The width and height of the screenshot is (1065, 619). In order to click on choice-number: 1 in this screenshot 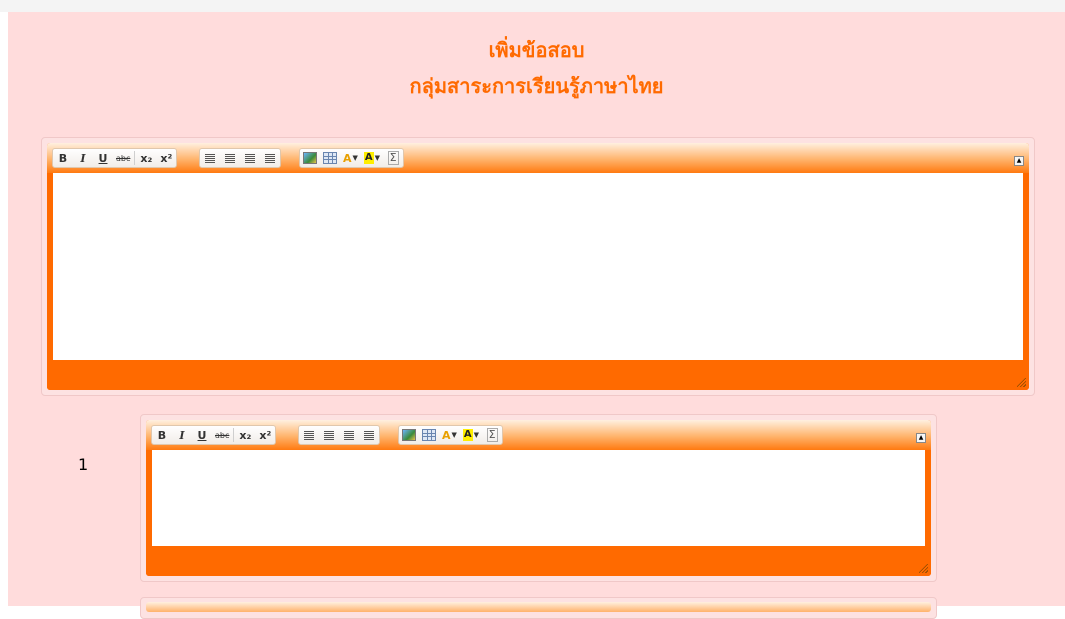, I will do `click(83, 464)`.